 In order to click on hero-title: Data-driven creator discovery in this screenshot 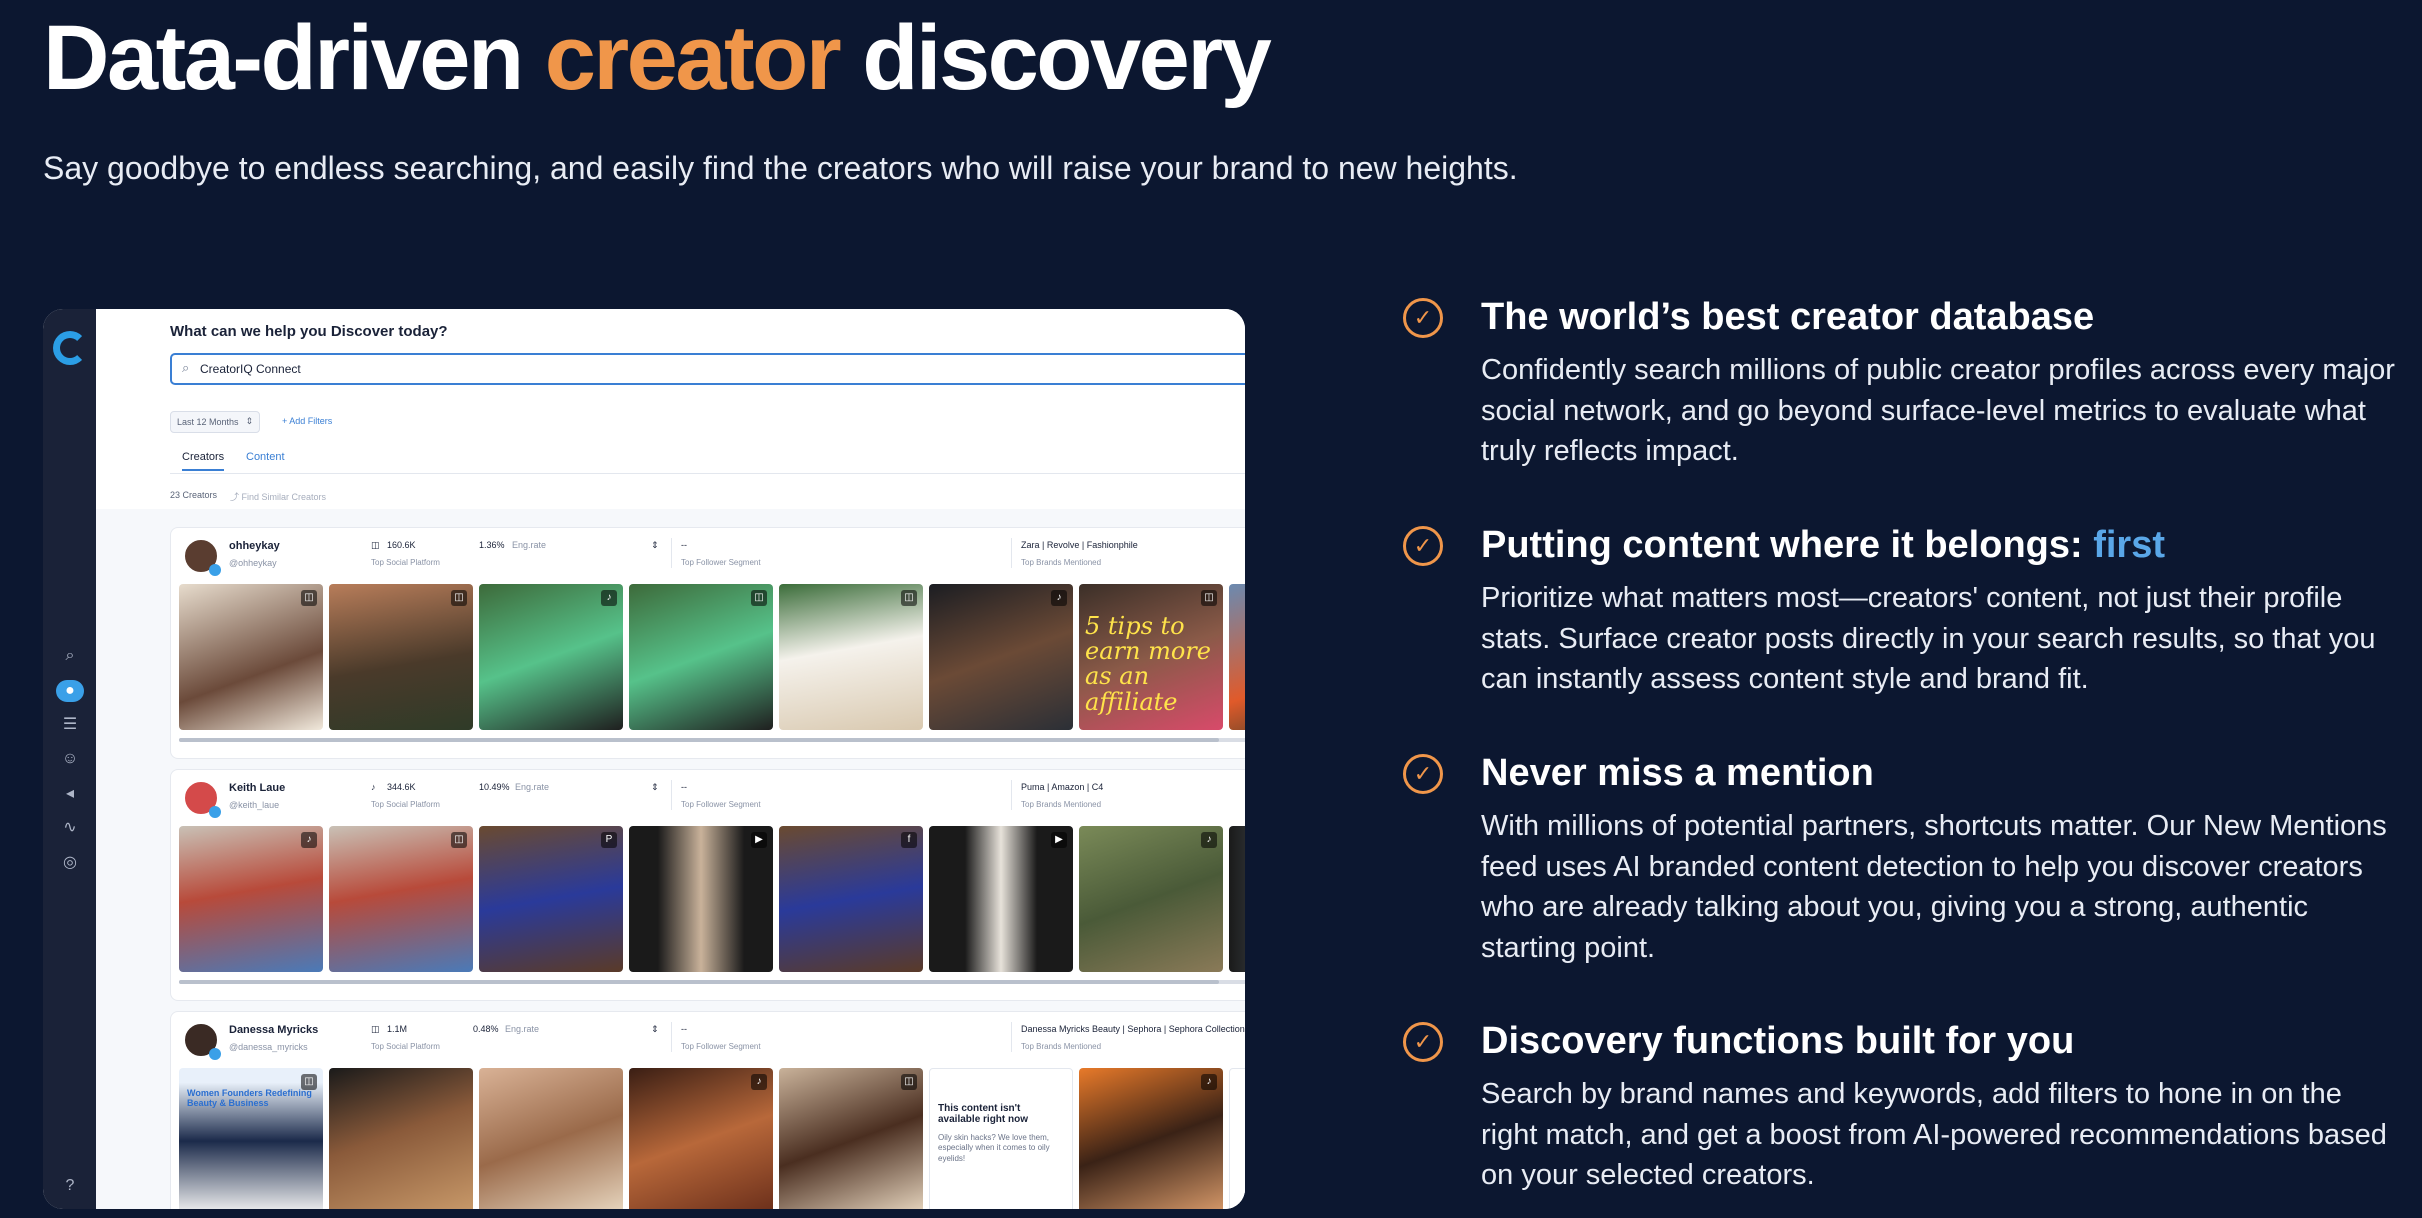, I will do `click(657, 59)`.